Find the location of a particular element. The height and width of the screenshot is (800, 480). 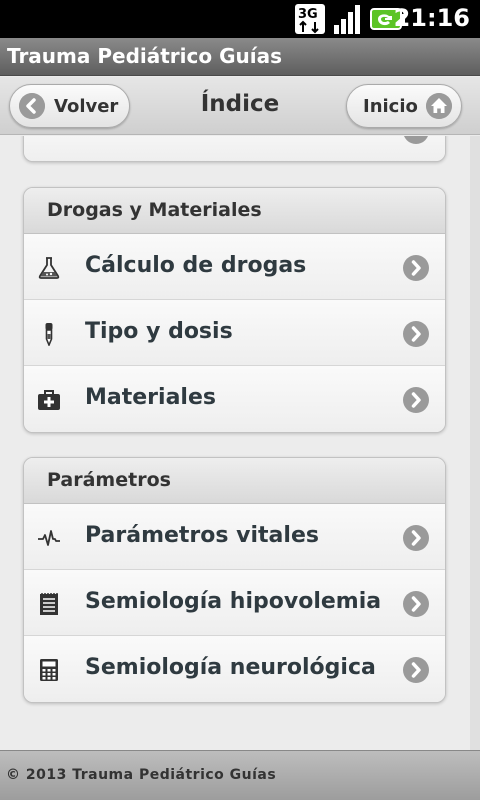

group-header: Drogas y Materiales is located at coordinates (234, 211).